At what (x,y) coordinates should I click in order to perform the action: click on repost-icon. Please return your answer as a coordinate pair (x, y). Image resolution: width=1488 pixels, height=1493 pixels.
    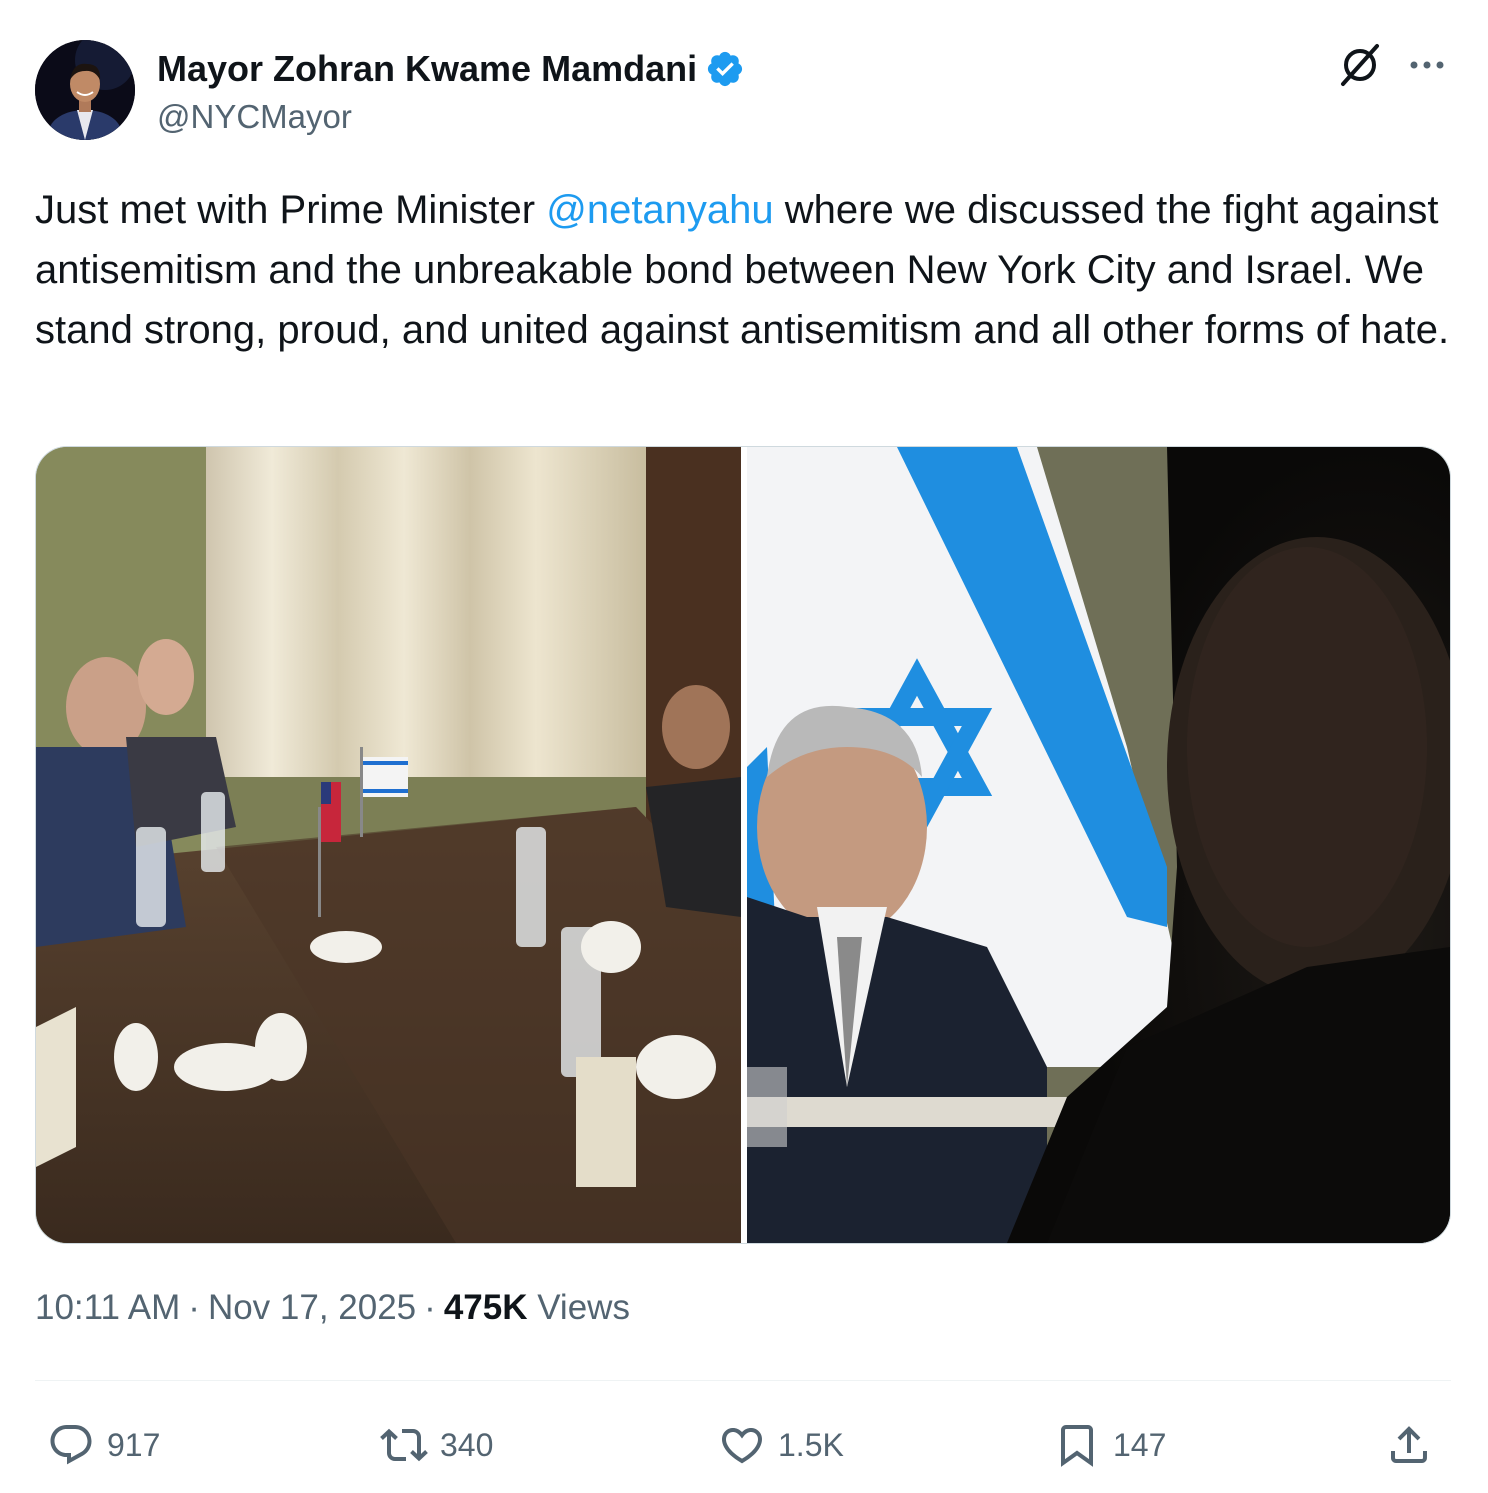
    Looking at the image, I should click on (404, 1445).